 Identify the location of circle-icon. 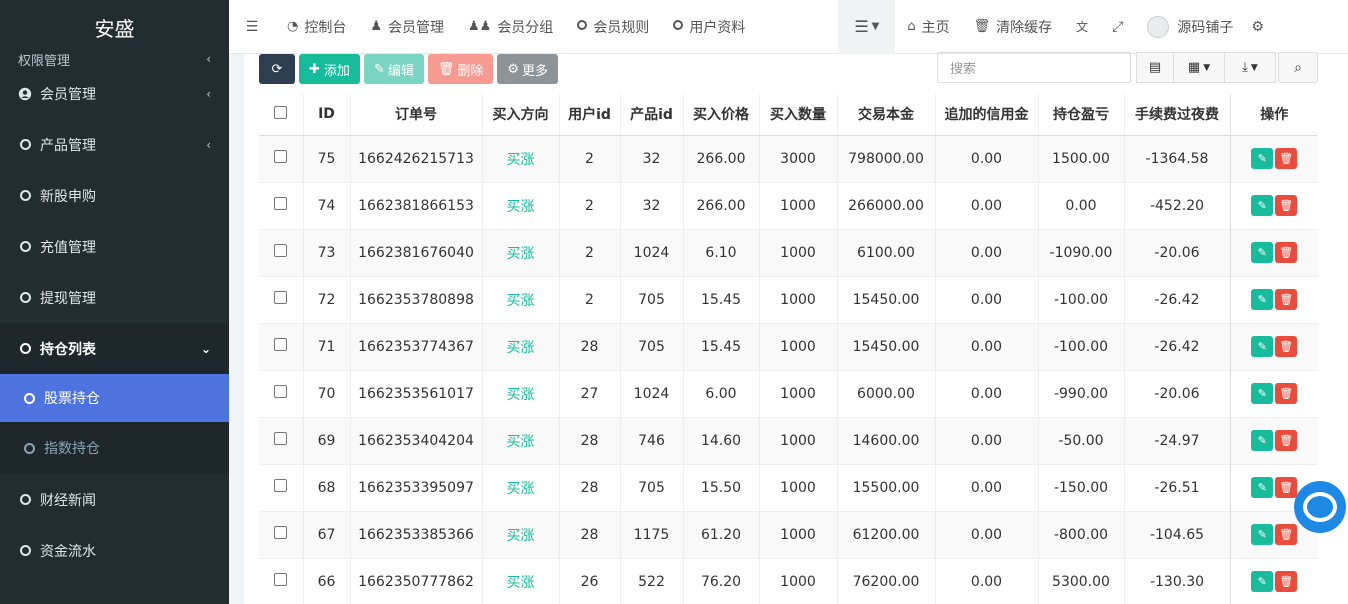
(678, 26).